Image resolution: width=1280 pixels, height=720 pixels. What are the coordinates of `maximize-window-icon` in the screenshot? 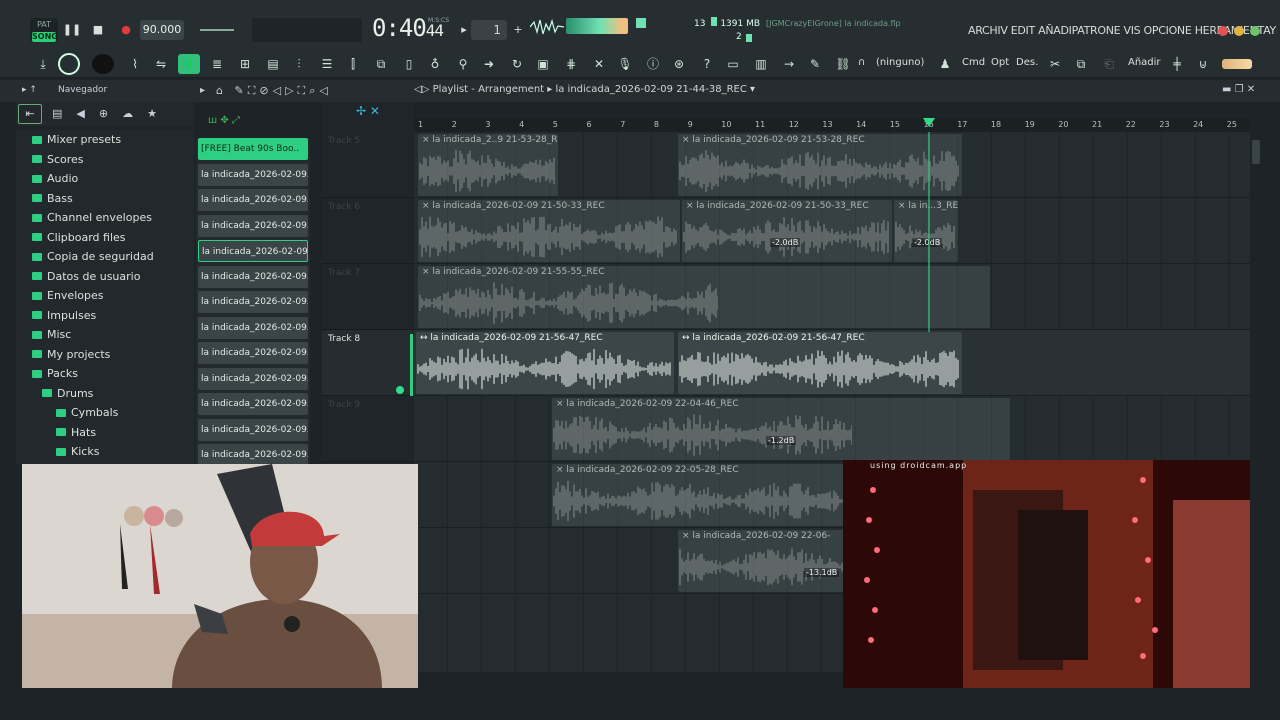 It's located at (1255, 31).